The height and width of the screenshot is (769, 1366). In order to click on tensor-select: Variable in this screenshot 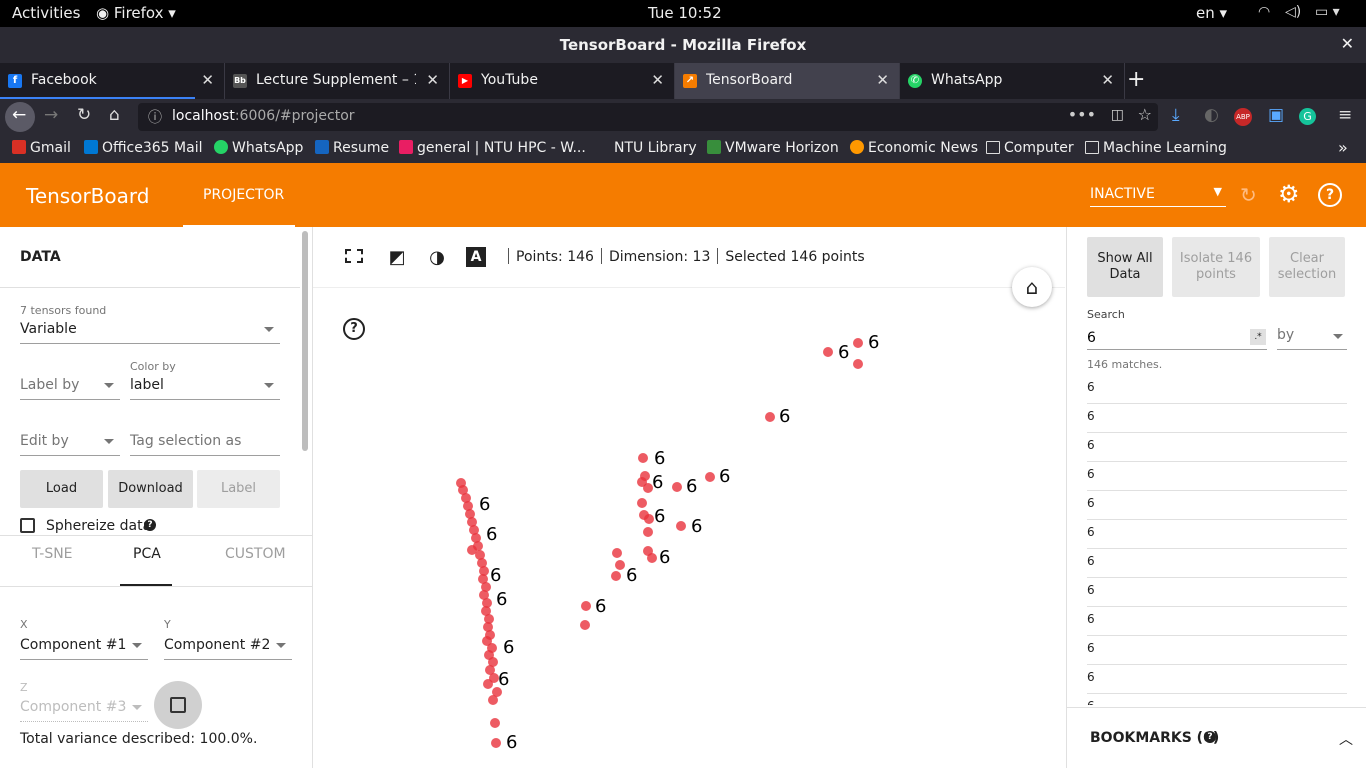, I will do `click(150, 332)`.